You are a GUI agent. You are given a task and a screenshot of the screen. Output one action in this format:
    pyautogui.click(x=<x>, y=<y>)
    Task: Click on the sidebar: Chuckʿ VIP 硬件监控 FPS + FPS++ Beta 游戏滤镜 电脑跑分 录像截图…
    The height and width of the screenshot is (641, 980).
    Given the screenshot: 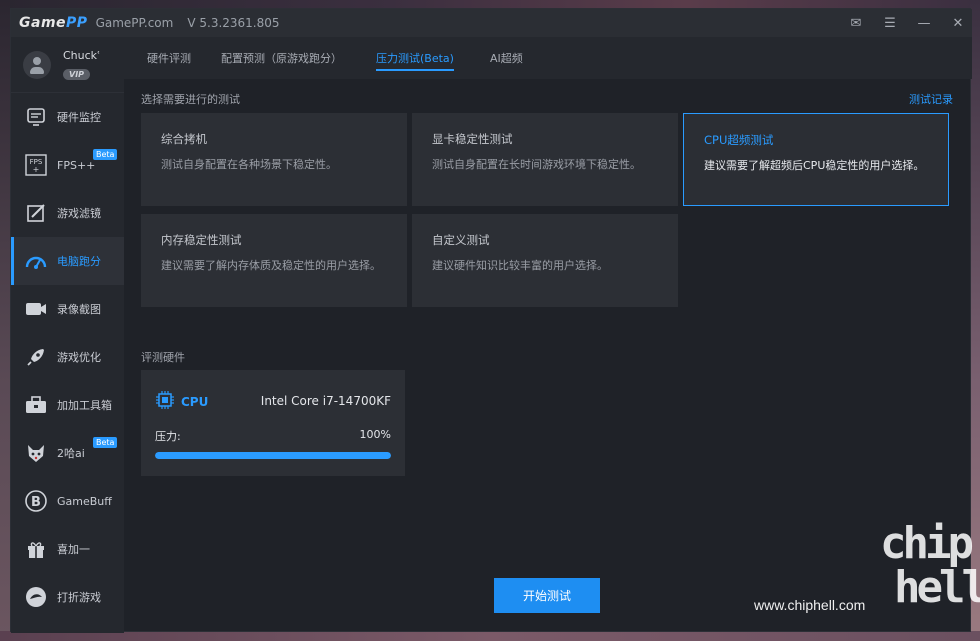 What is the action you would take?
    pyautogui.click(x=67, y=335)
    